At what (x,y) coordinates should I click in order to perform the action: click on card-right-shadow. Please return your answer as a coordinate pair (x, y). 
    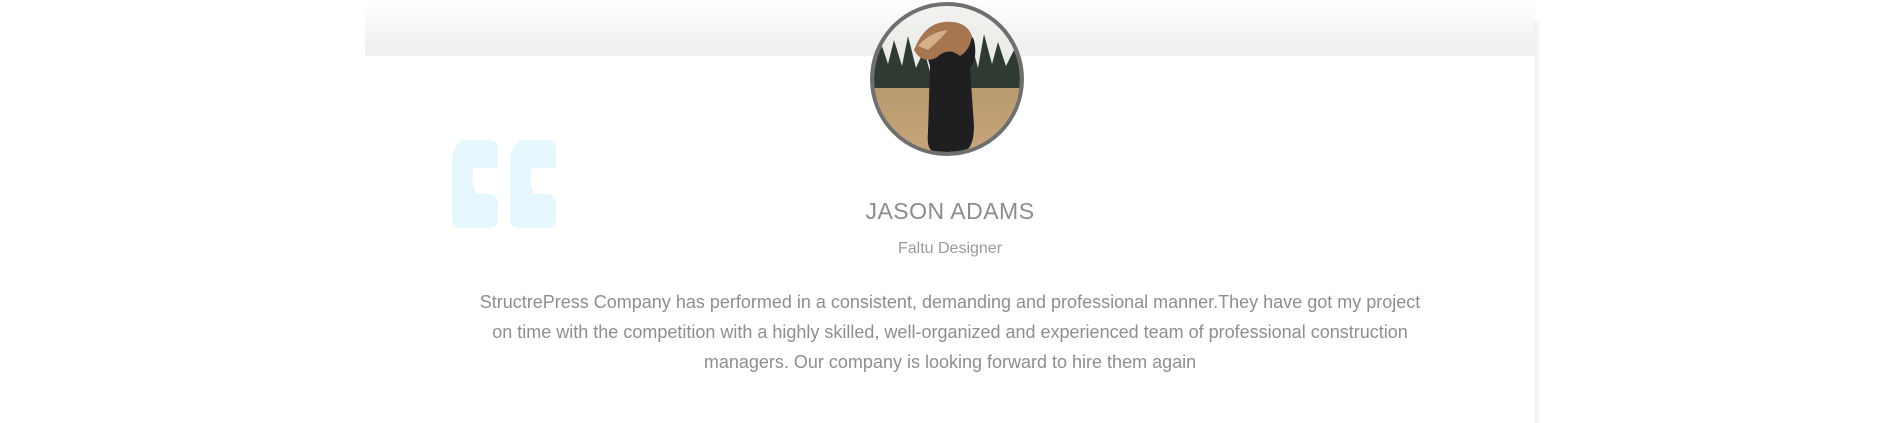
    Looking at the image, I should click on (1538, 221).